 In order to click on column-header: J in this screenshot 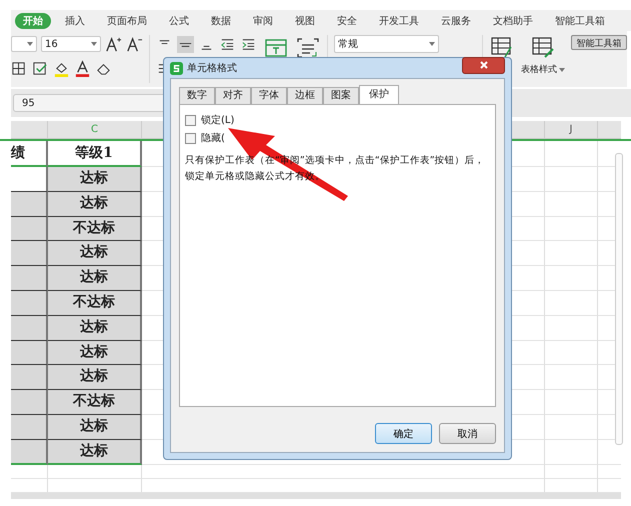, I will do `click(571, 130)`.